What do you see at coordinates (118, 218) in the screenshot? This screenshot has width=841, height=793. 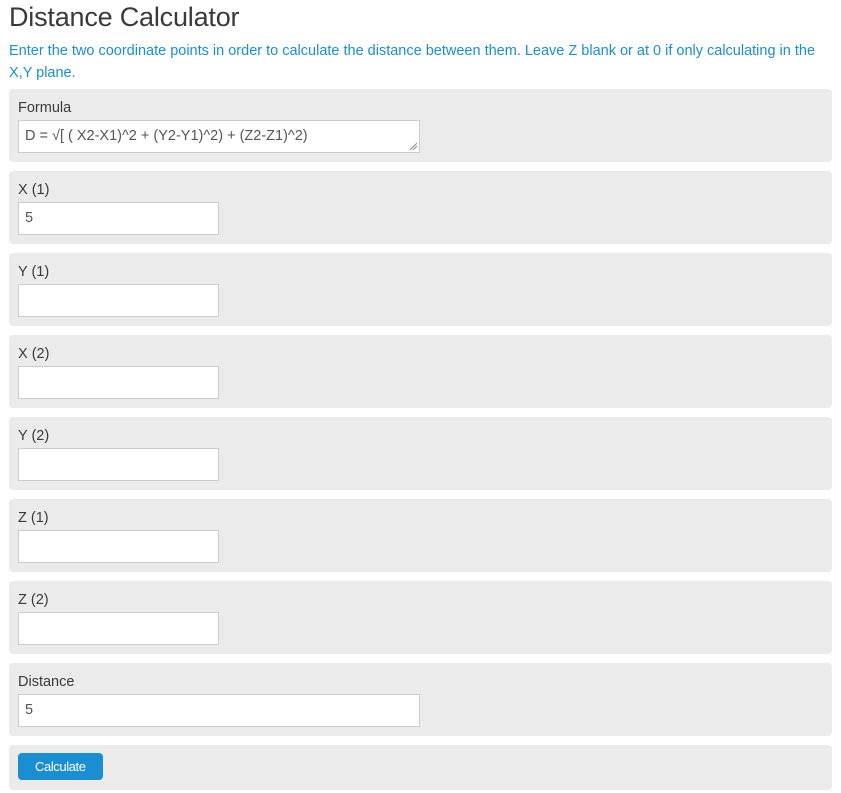 I see `x1-input: 5` at bounding box center [118, 218].